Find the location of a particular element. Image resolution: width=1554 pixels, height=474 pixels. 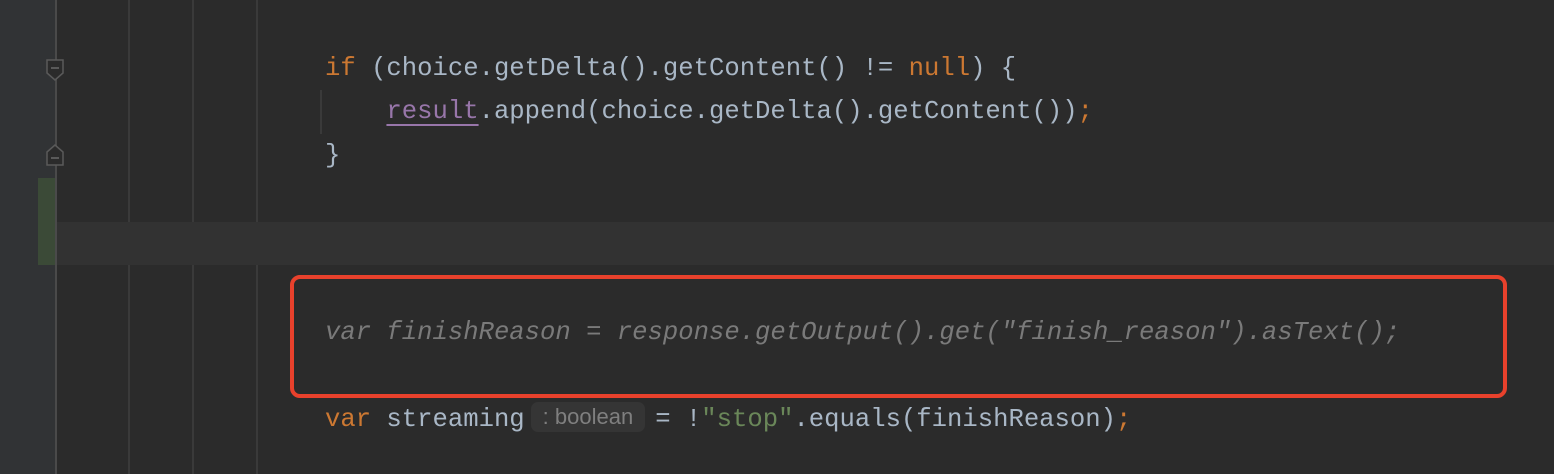

code-token: = ! is located at coordinates (678, 419).